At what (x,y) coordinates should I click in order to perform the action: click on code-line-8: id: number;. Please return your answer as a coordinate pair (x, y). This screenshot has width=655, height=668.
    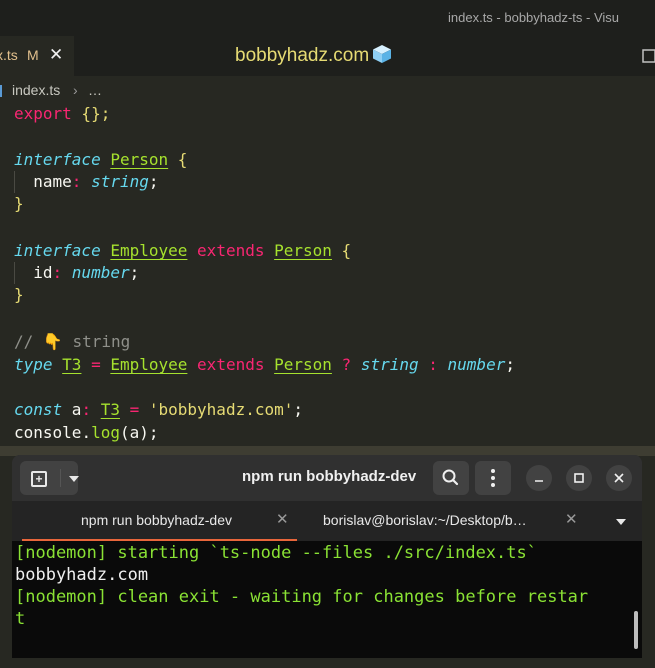
    Looking at the image, I should click on (86, 272).